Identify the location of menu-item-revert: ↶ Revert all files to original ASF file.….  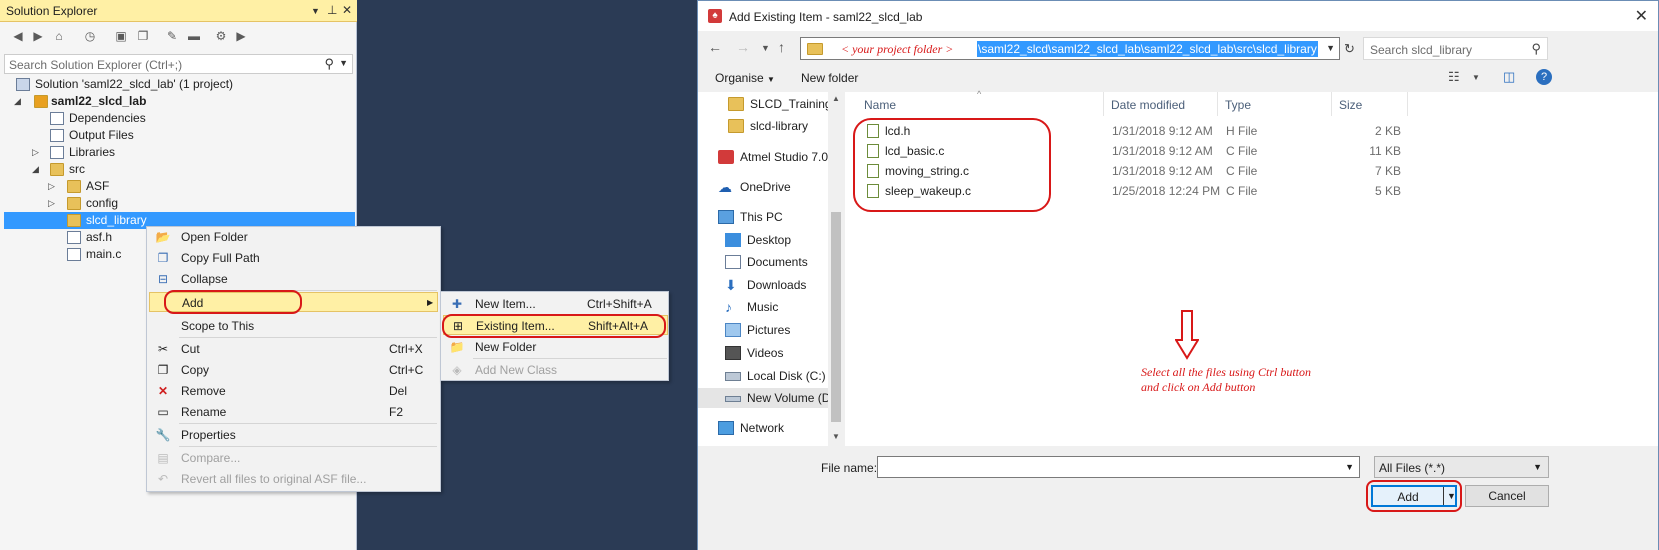
(293, 479).